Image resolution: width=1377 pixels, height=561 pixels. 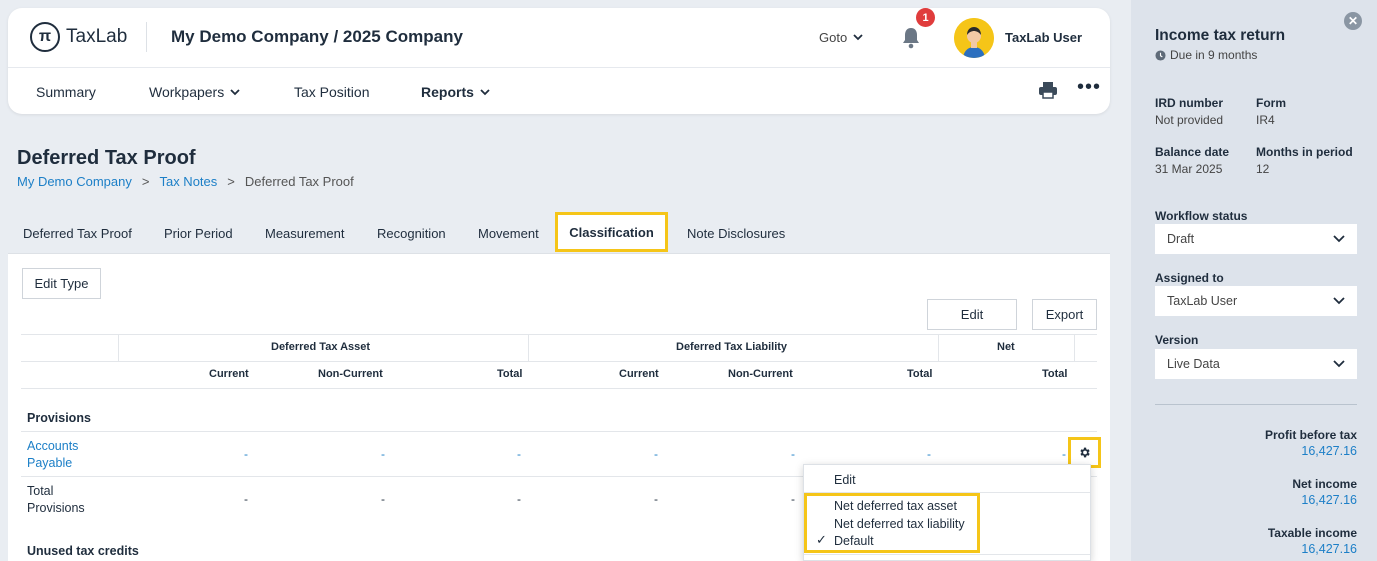 I want to click on breadcrumb-tax-notes: Tax Notes, so click(x=188, y=181).